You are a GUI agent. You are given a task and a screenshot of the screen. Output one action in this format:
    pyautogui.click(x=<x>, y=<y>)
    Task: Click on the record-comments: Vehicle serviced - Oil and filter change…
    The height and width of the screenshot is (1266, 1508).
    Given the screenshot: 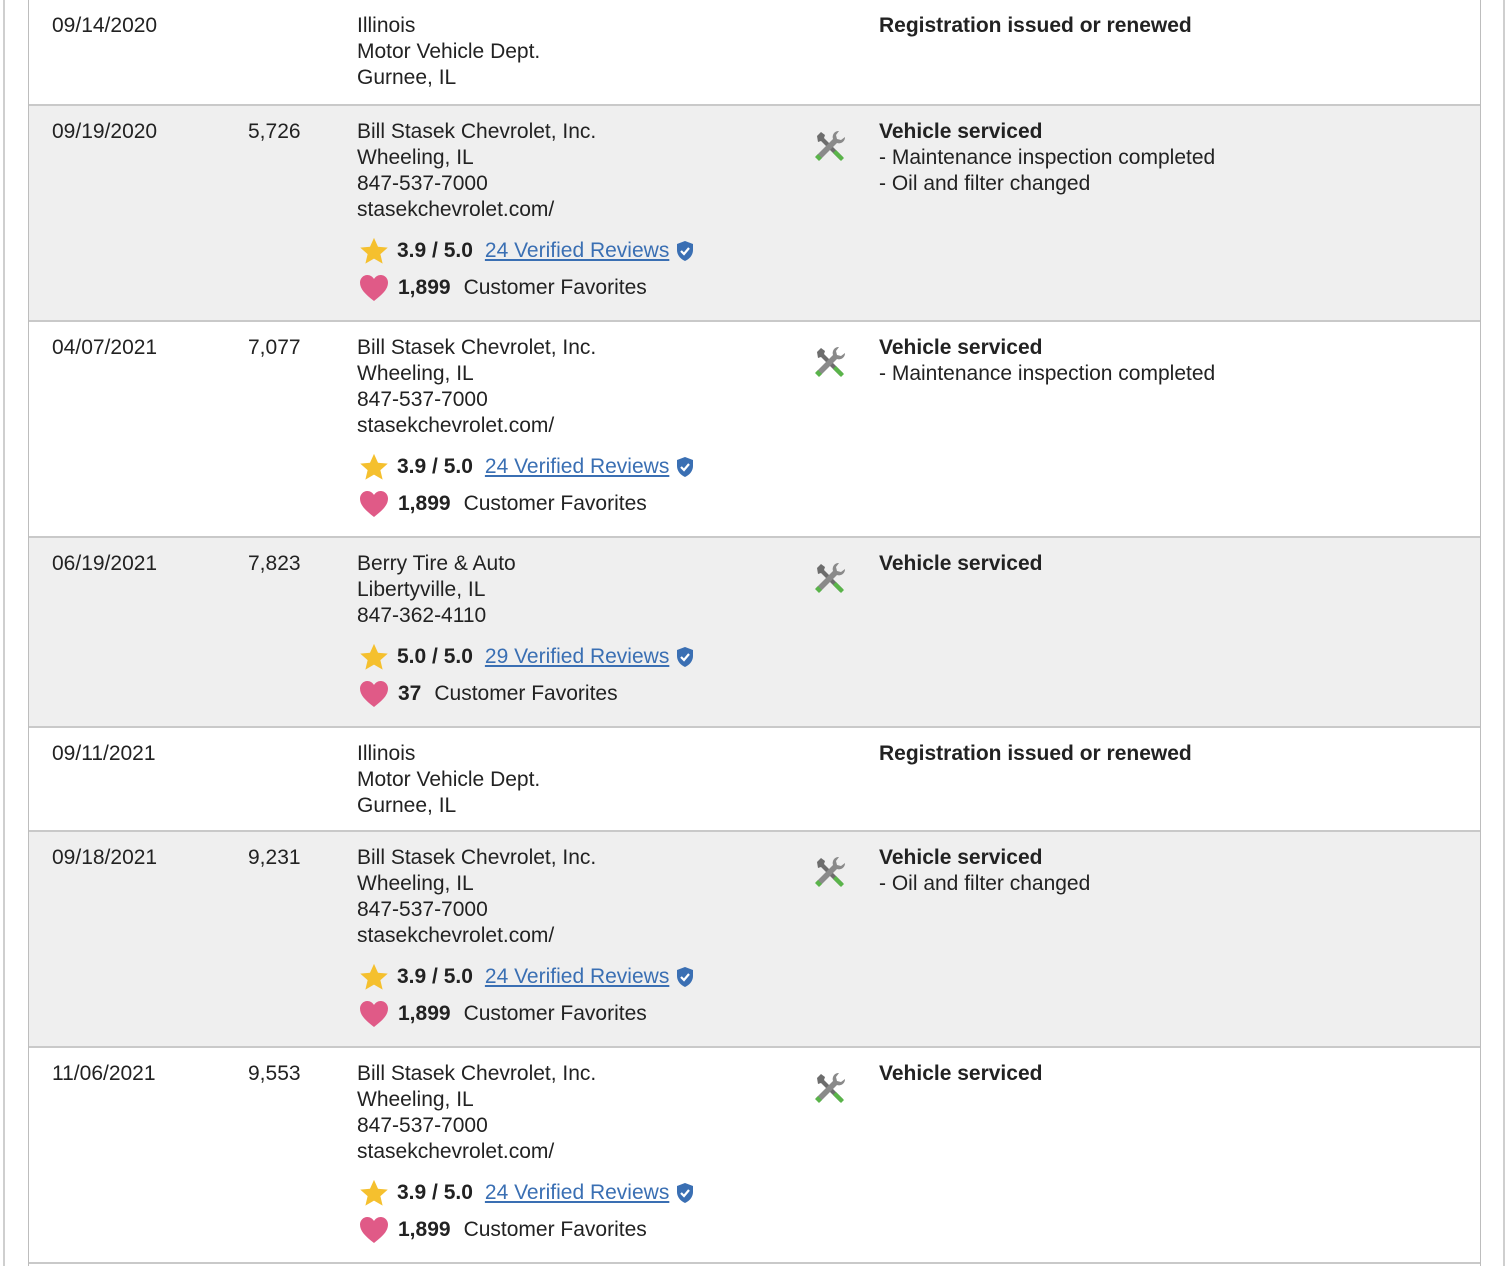 What is the action you would take?
    pyautogui.click(x=984, y=871)
    